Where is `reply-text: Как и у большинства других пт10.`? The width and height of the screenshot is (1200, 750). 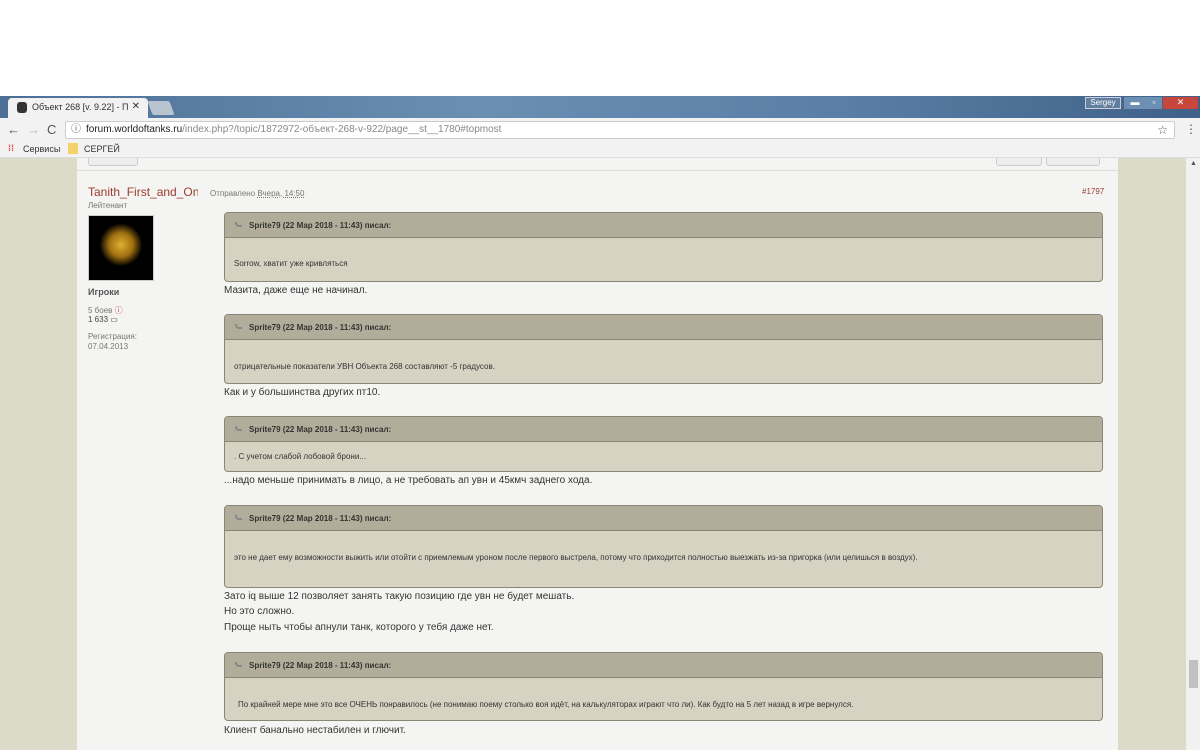 reply-text: Как и у большинства других пт10. is located at coordinates (302, 392).